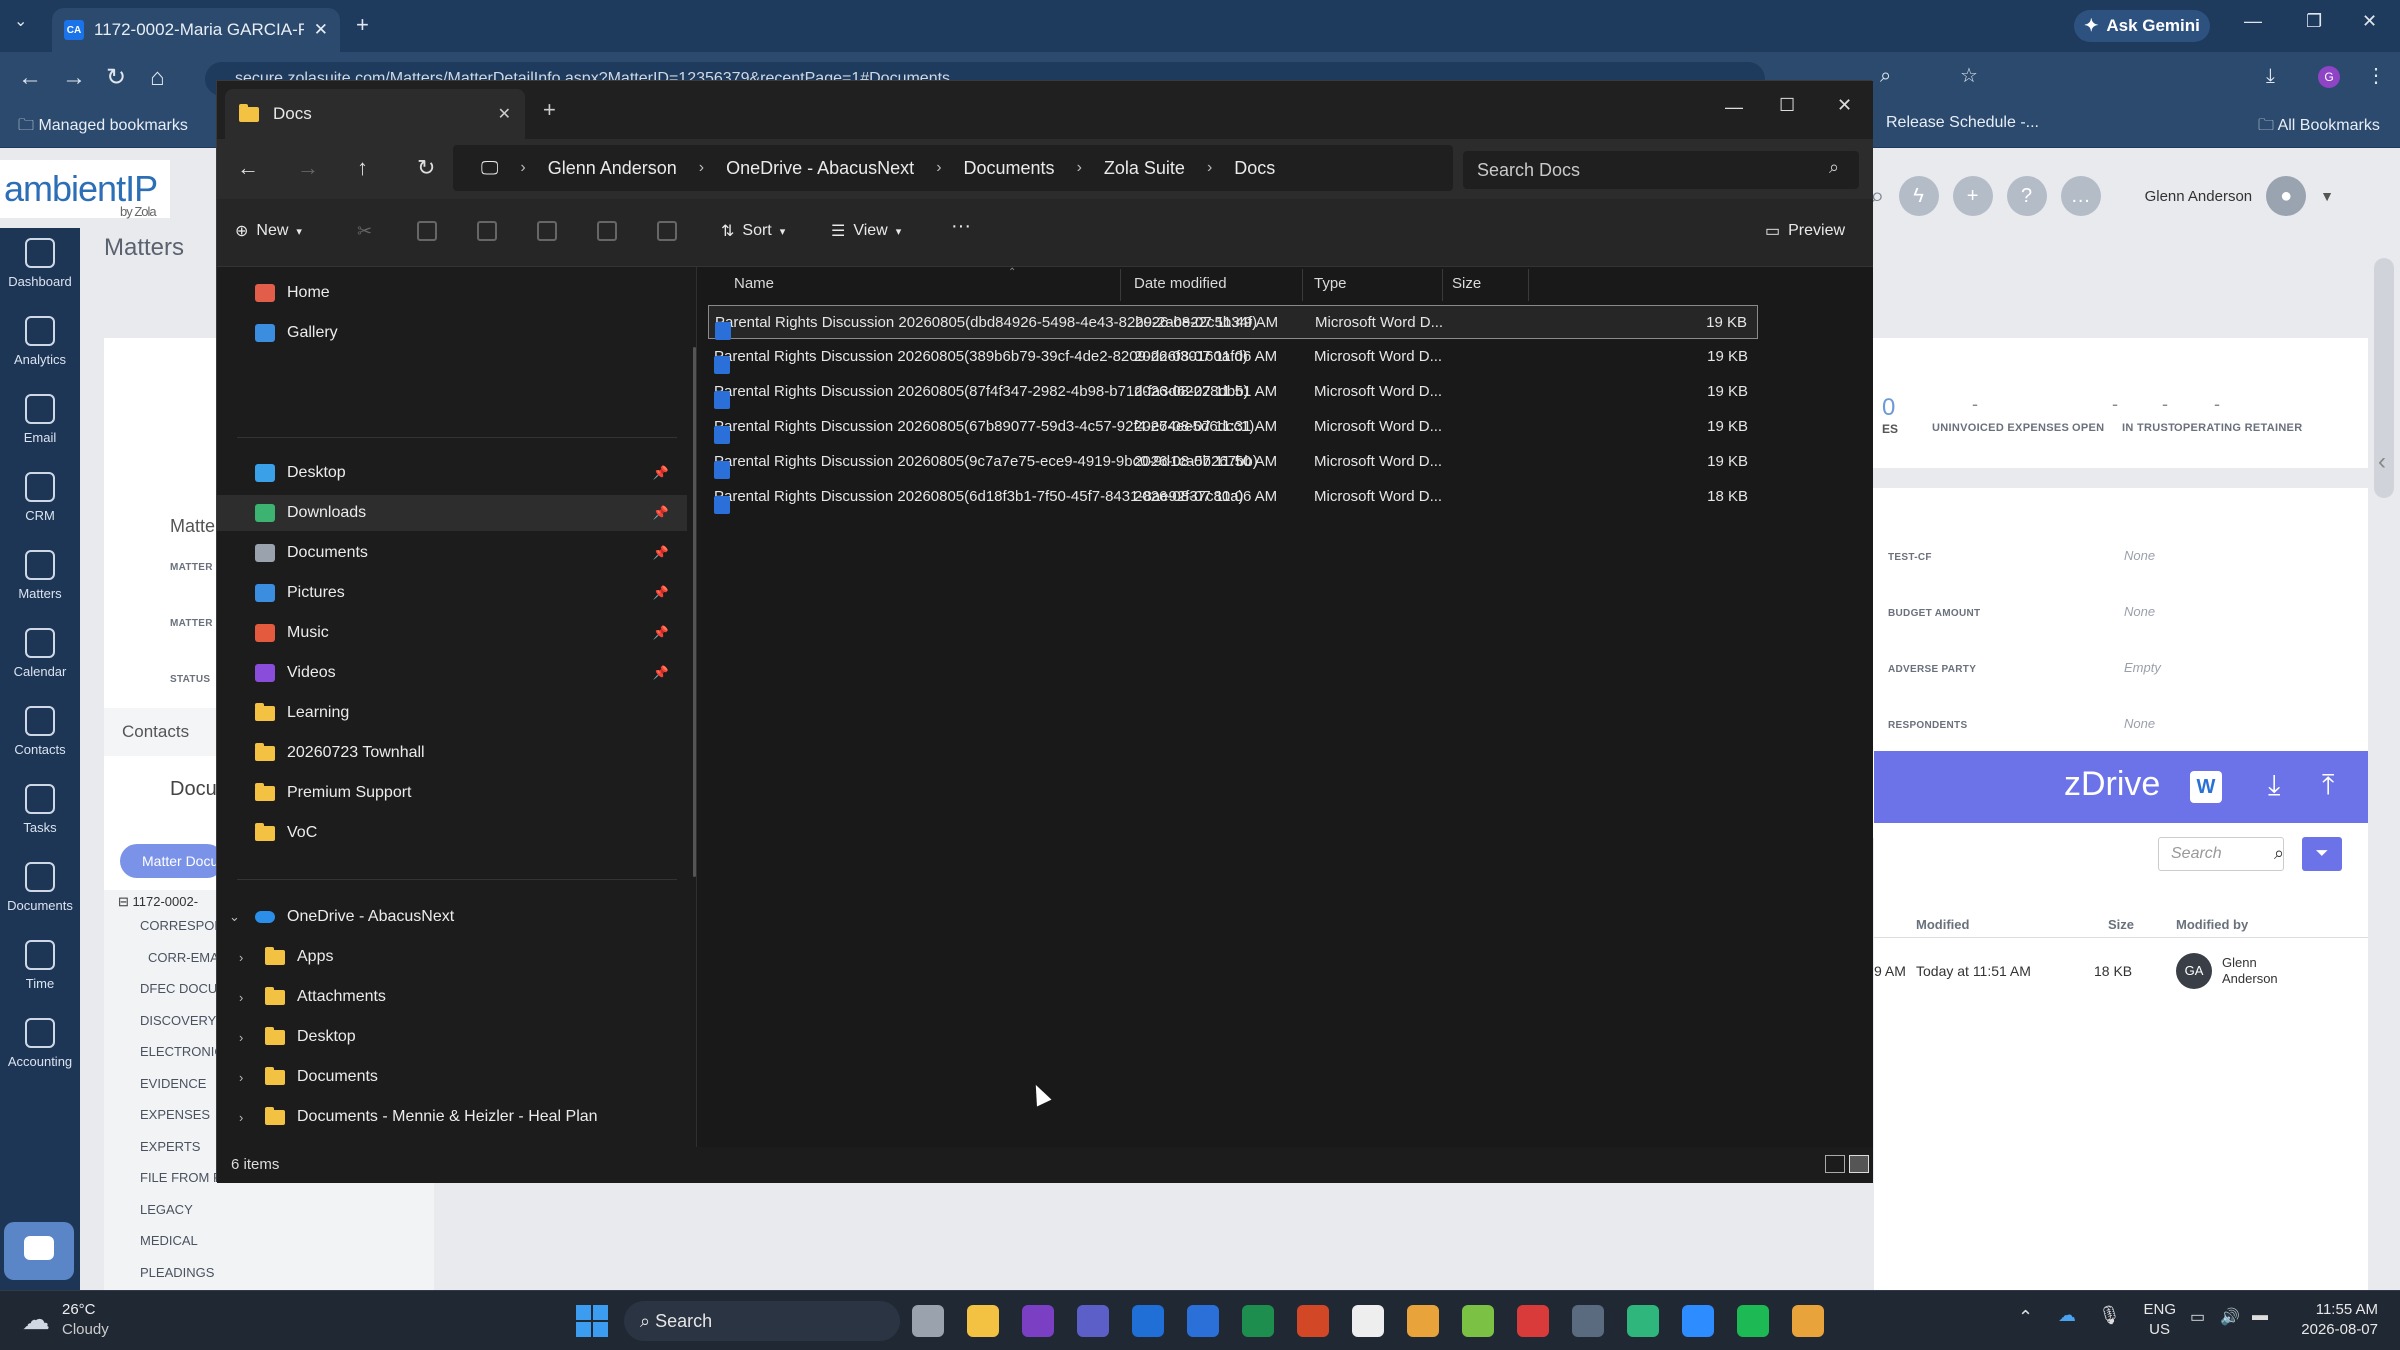  Describe the element at coordinates (1180, 283) in the screenshot. I see `column-date: Date modified` at that location.